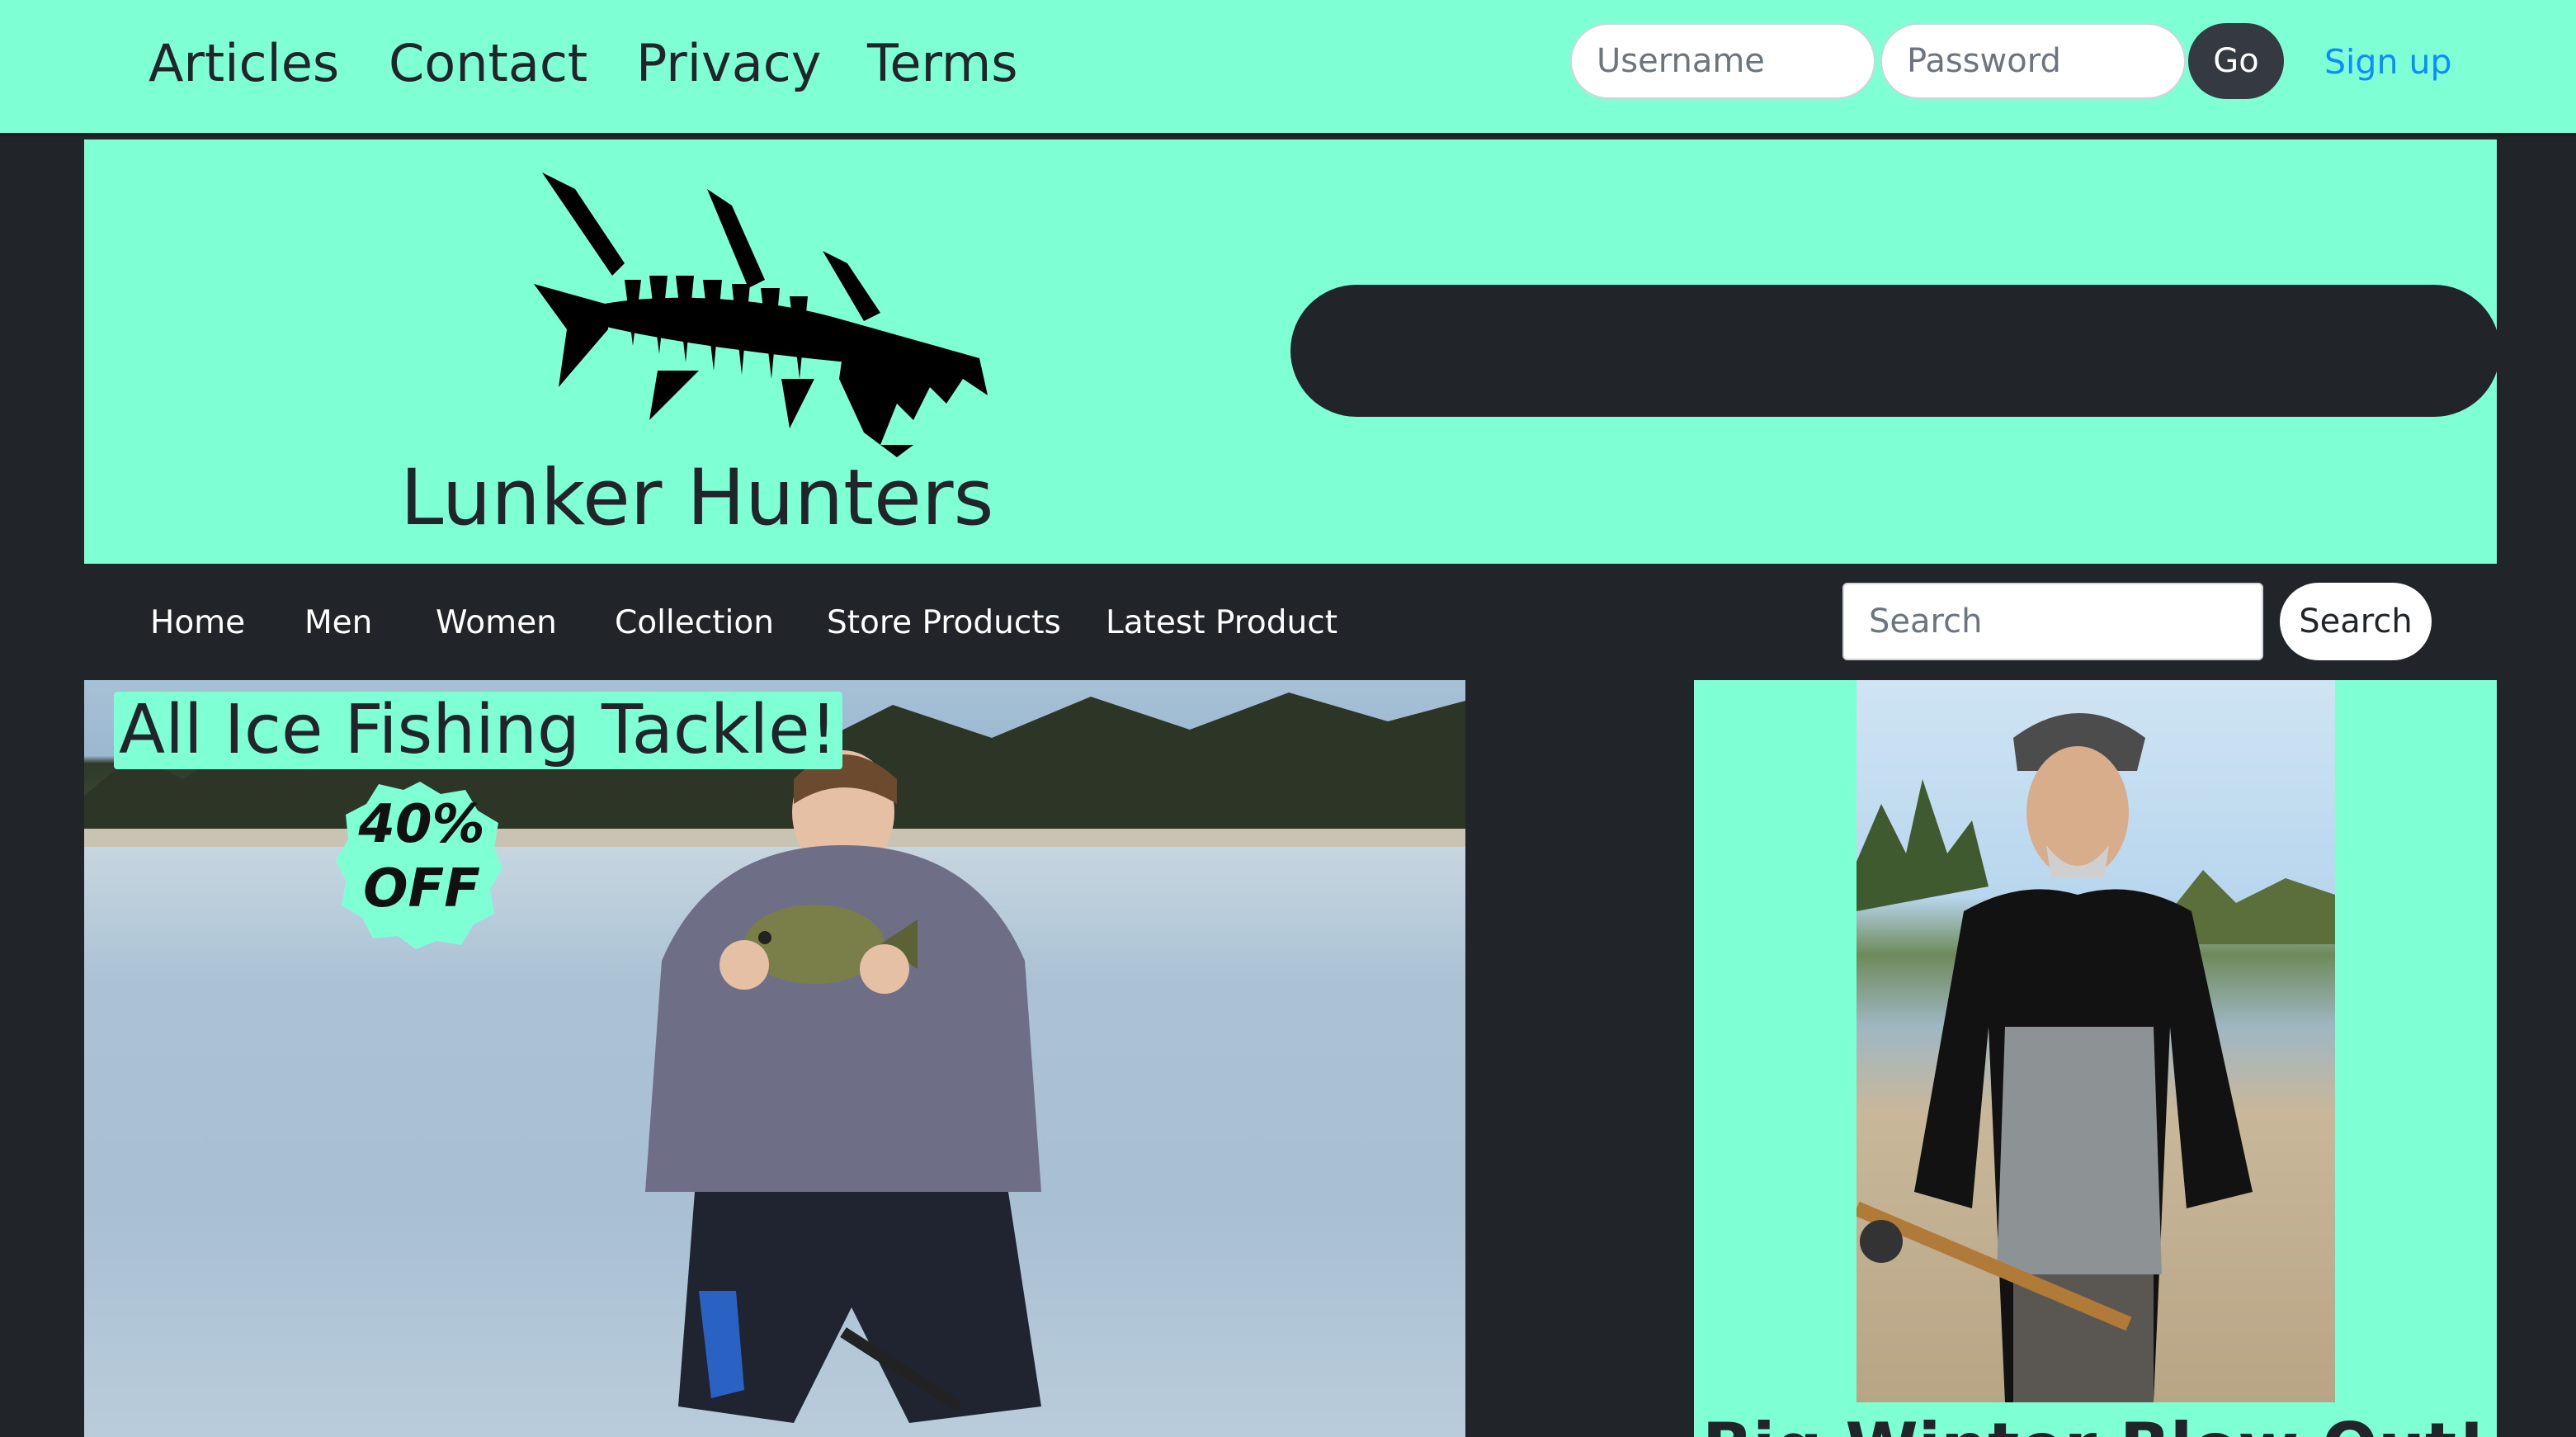  What do you see at coordinates (694, 623) in the screenshot?
I see `nav-collection: Collection` at bounding box center [694, 623].